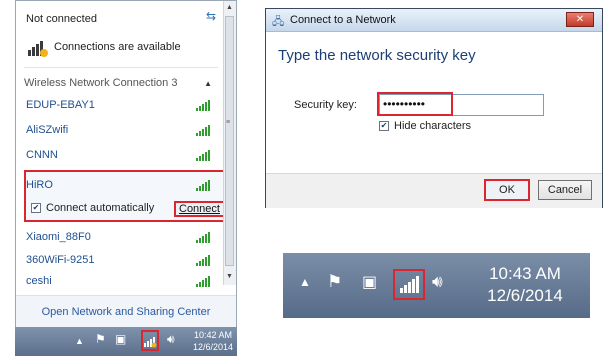 The image size is (616, 356). What do you see at coordinates (213, 335) in the screenshot?
I see `clock-time: 10:42 AM` at bounding box center [213, 335].